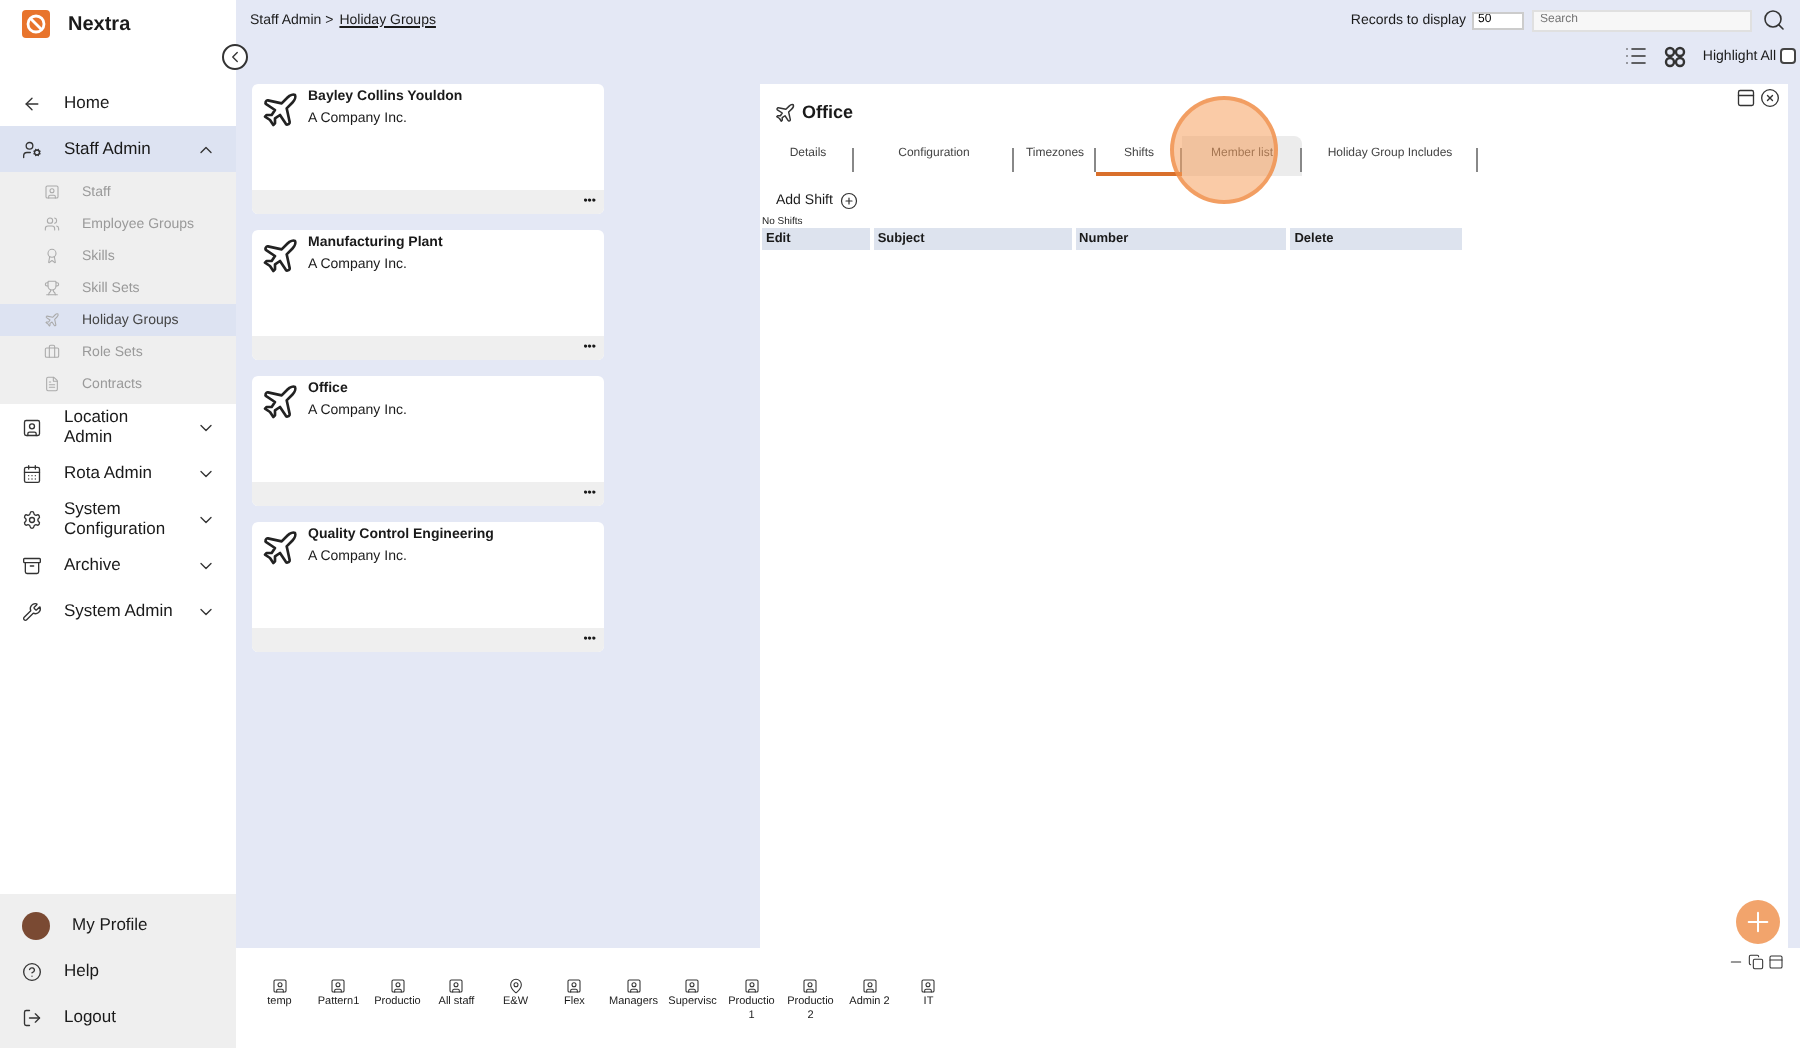  Describe the element at coordinates (118, 473) in the screenshot. I see `nav-item: Rota Admin` at that location.